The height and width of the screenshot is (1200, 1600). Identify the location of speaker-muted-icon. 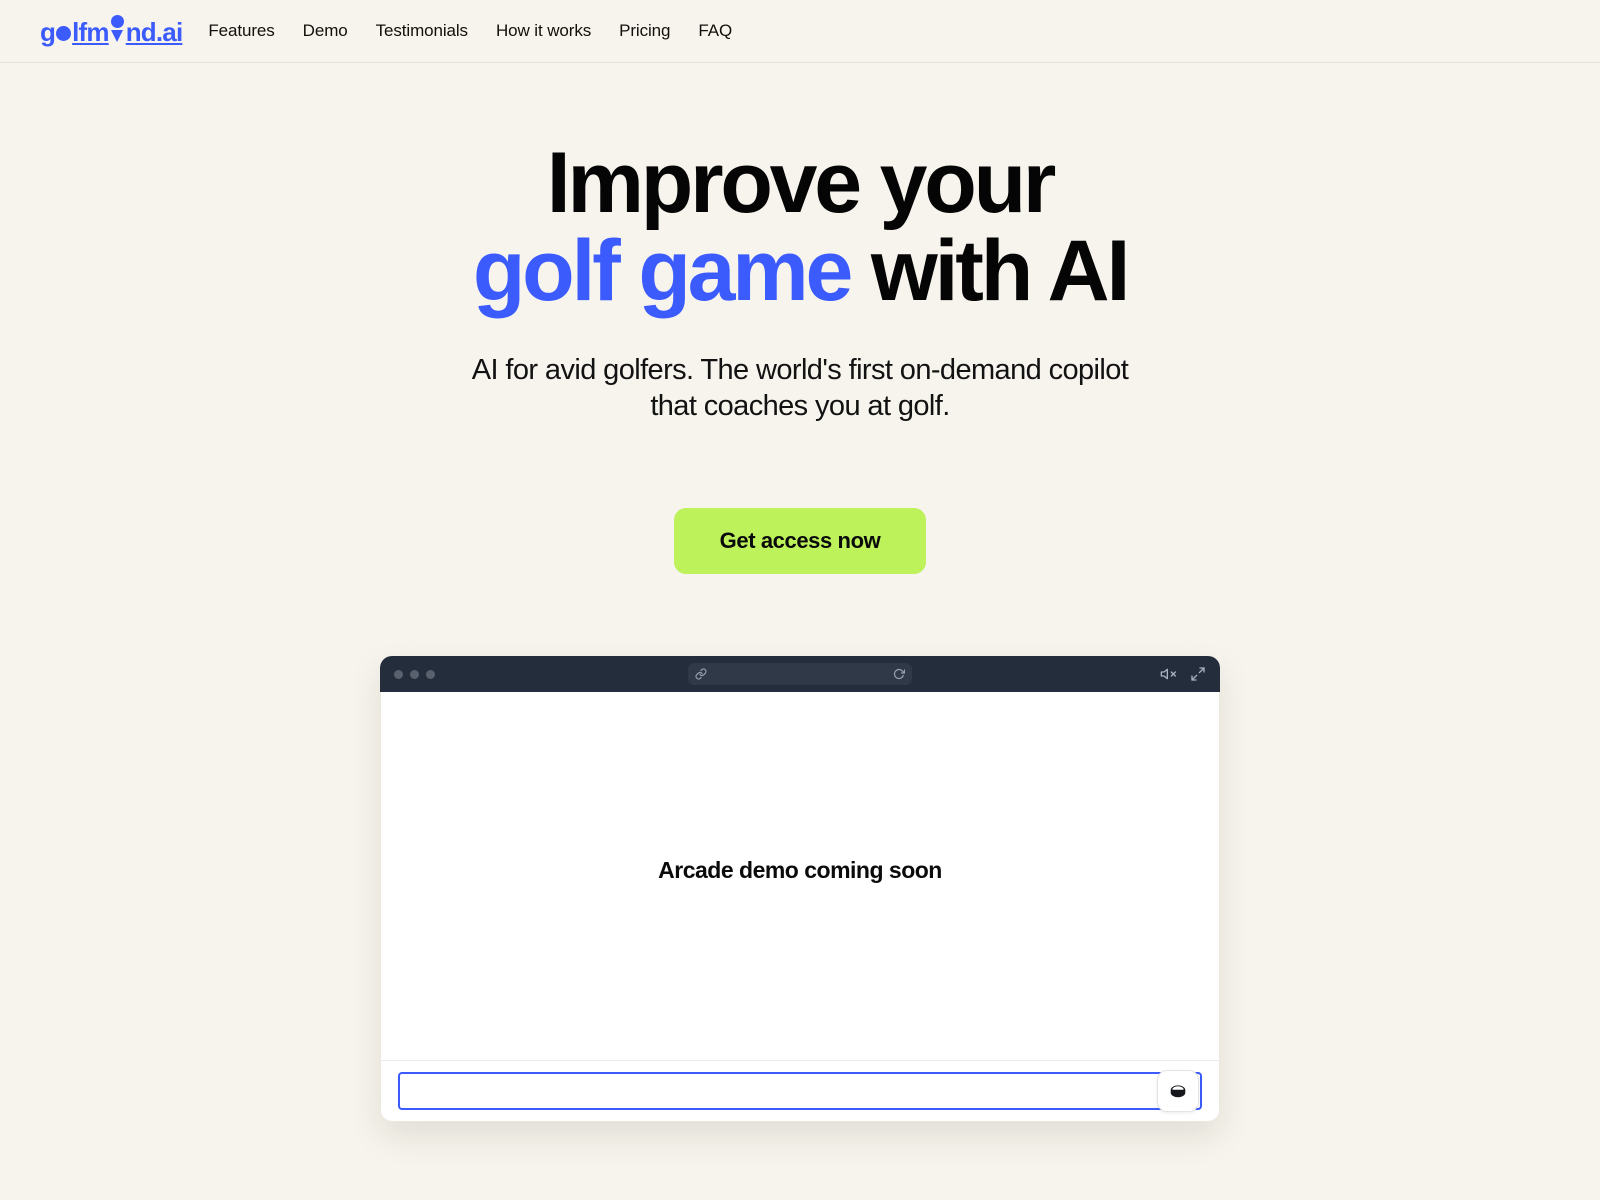
(1168, 674).